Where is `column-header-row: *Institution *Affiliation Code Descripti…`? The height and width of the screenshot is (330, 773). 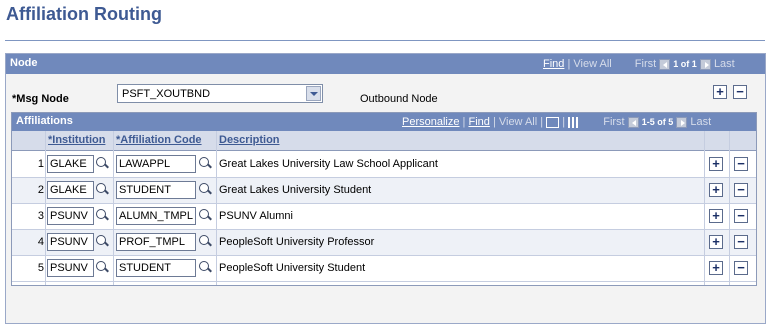
column-header-row: *Institution *Affiliation Code Descripti… is located at coordinates (384, 141).